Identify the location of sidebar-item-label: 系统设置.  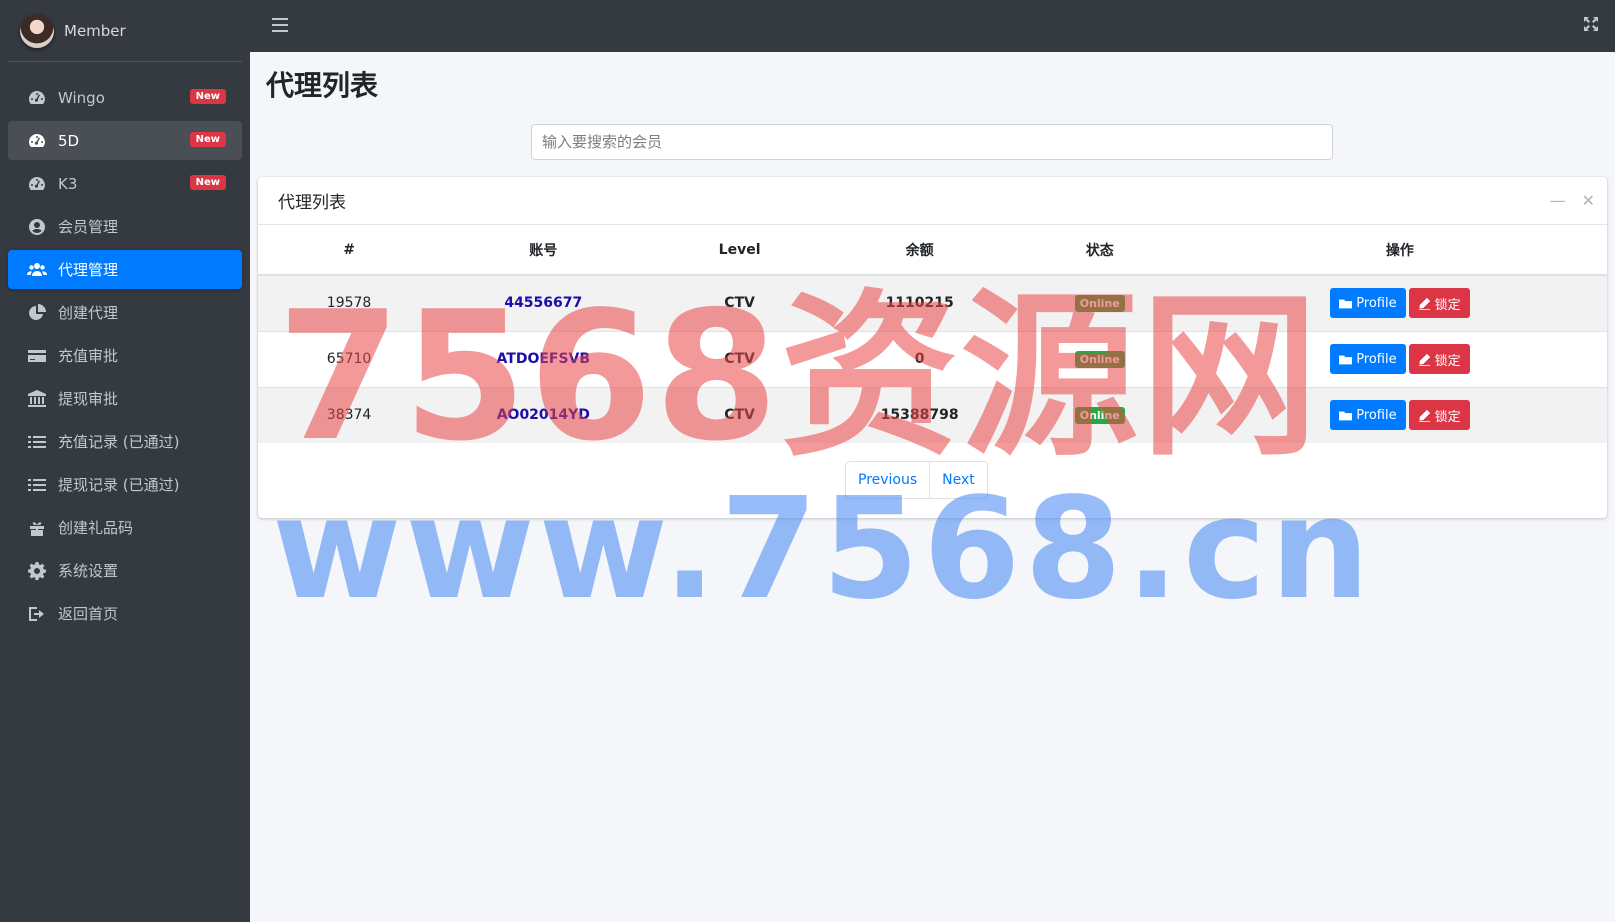
(88, 571).